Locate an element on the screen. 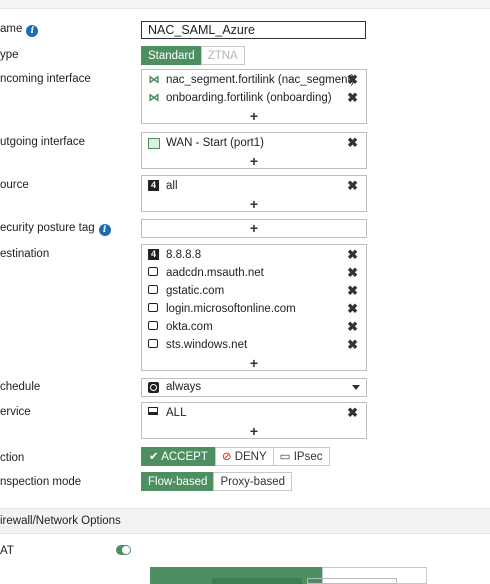  incoming-item: ⋈ onboarding.fortilink (onboarding) ✖ is located at coordinates (253, 98).